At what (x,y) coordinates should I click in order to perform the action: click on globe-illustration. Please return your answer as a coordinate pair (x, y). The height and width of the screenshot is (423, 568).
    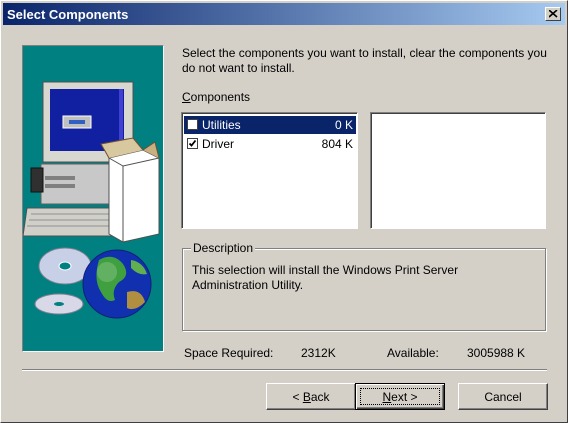
    Looking at the image, I should click on (117, 284).